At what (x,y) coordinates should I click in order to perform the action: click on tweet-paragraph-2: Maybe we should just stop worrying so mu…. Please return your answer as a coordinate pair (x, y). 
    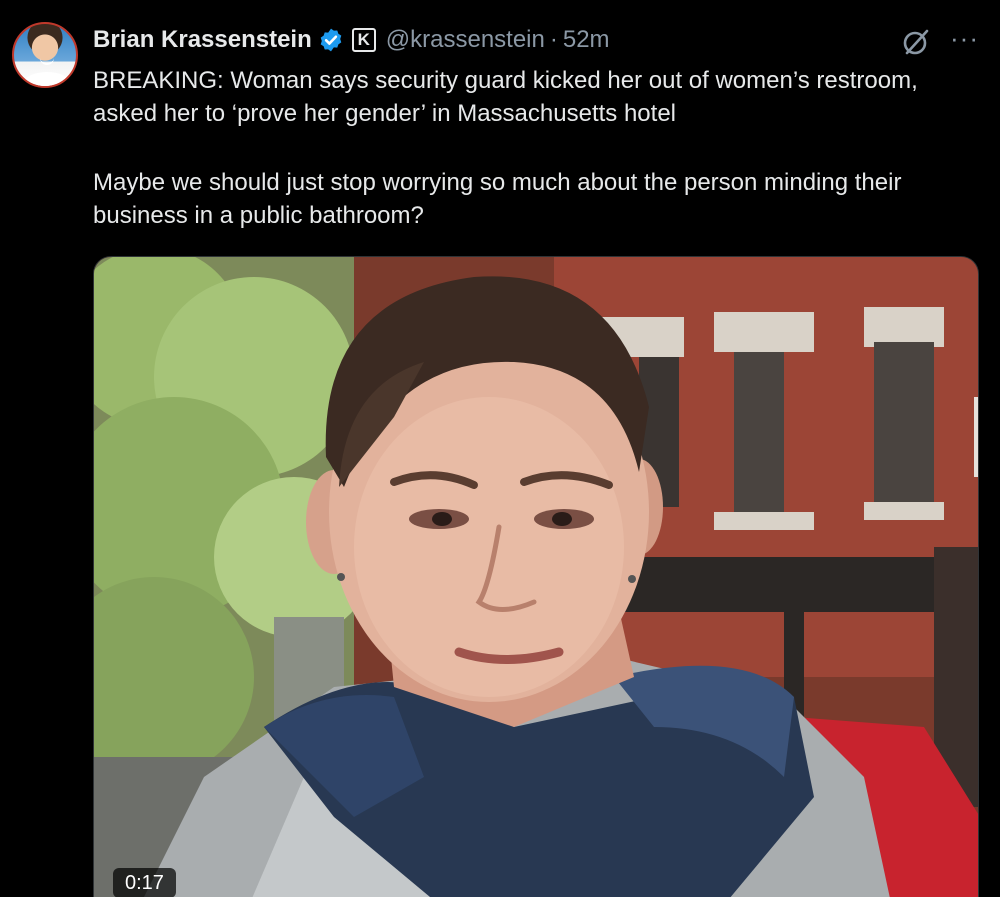
    Looking at the image, I should click on (497, 199).